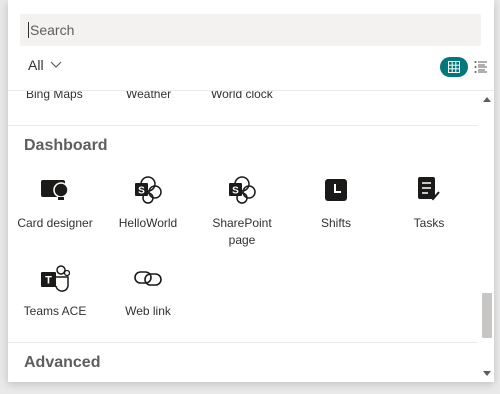 The width and height of the screenshot is (500, 394). What do you see at coordinates (487, 315) in the screenshot?
I see `scrollbar-thumb` at bounding box center [487, 315].